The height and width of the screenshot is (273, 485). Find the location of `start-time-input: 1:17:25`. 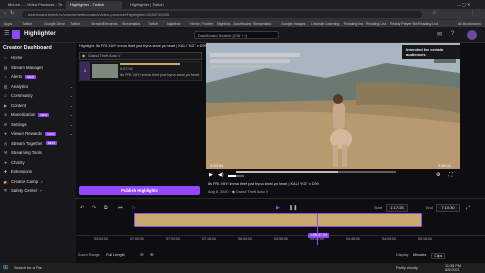

start-time-input: 1:17:25 is located at coordinates (397, 208).